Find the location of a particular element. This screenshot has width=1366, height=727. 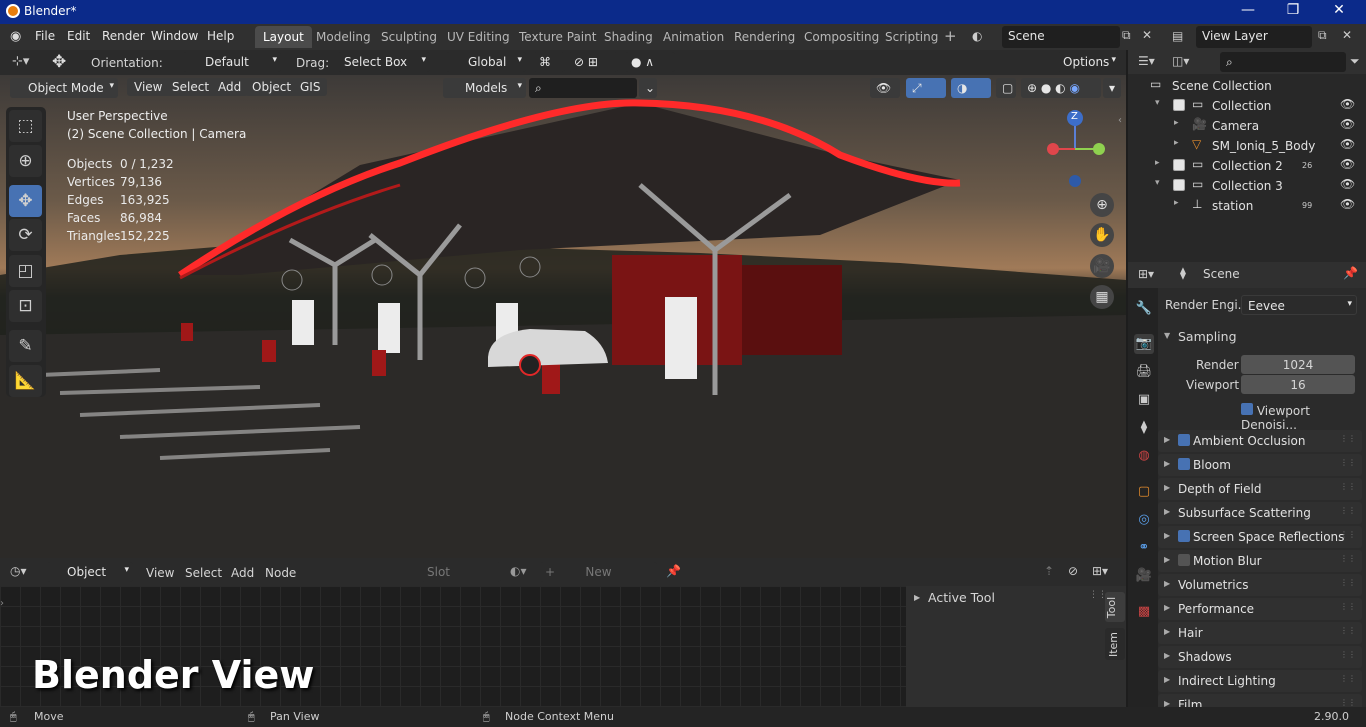

world-properties-icon: ◍ is located at coordinates (1144, 456).